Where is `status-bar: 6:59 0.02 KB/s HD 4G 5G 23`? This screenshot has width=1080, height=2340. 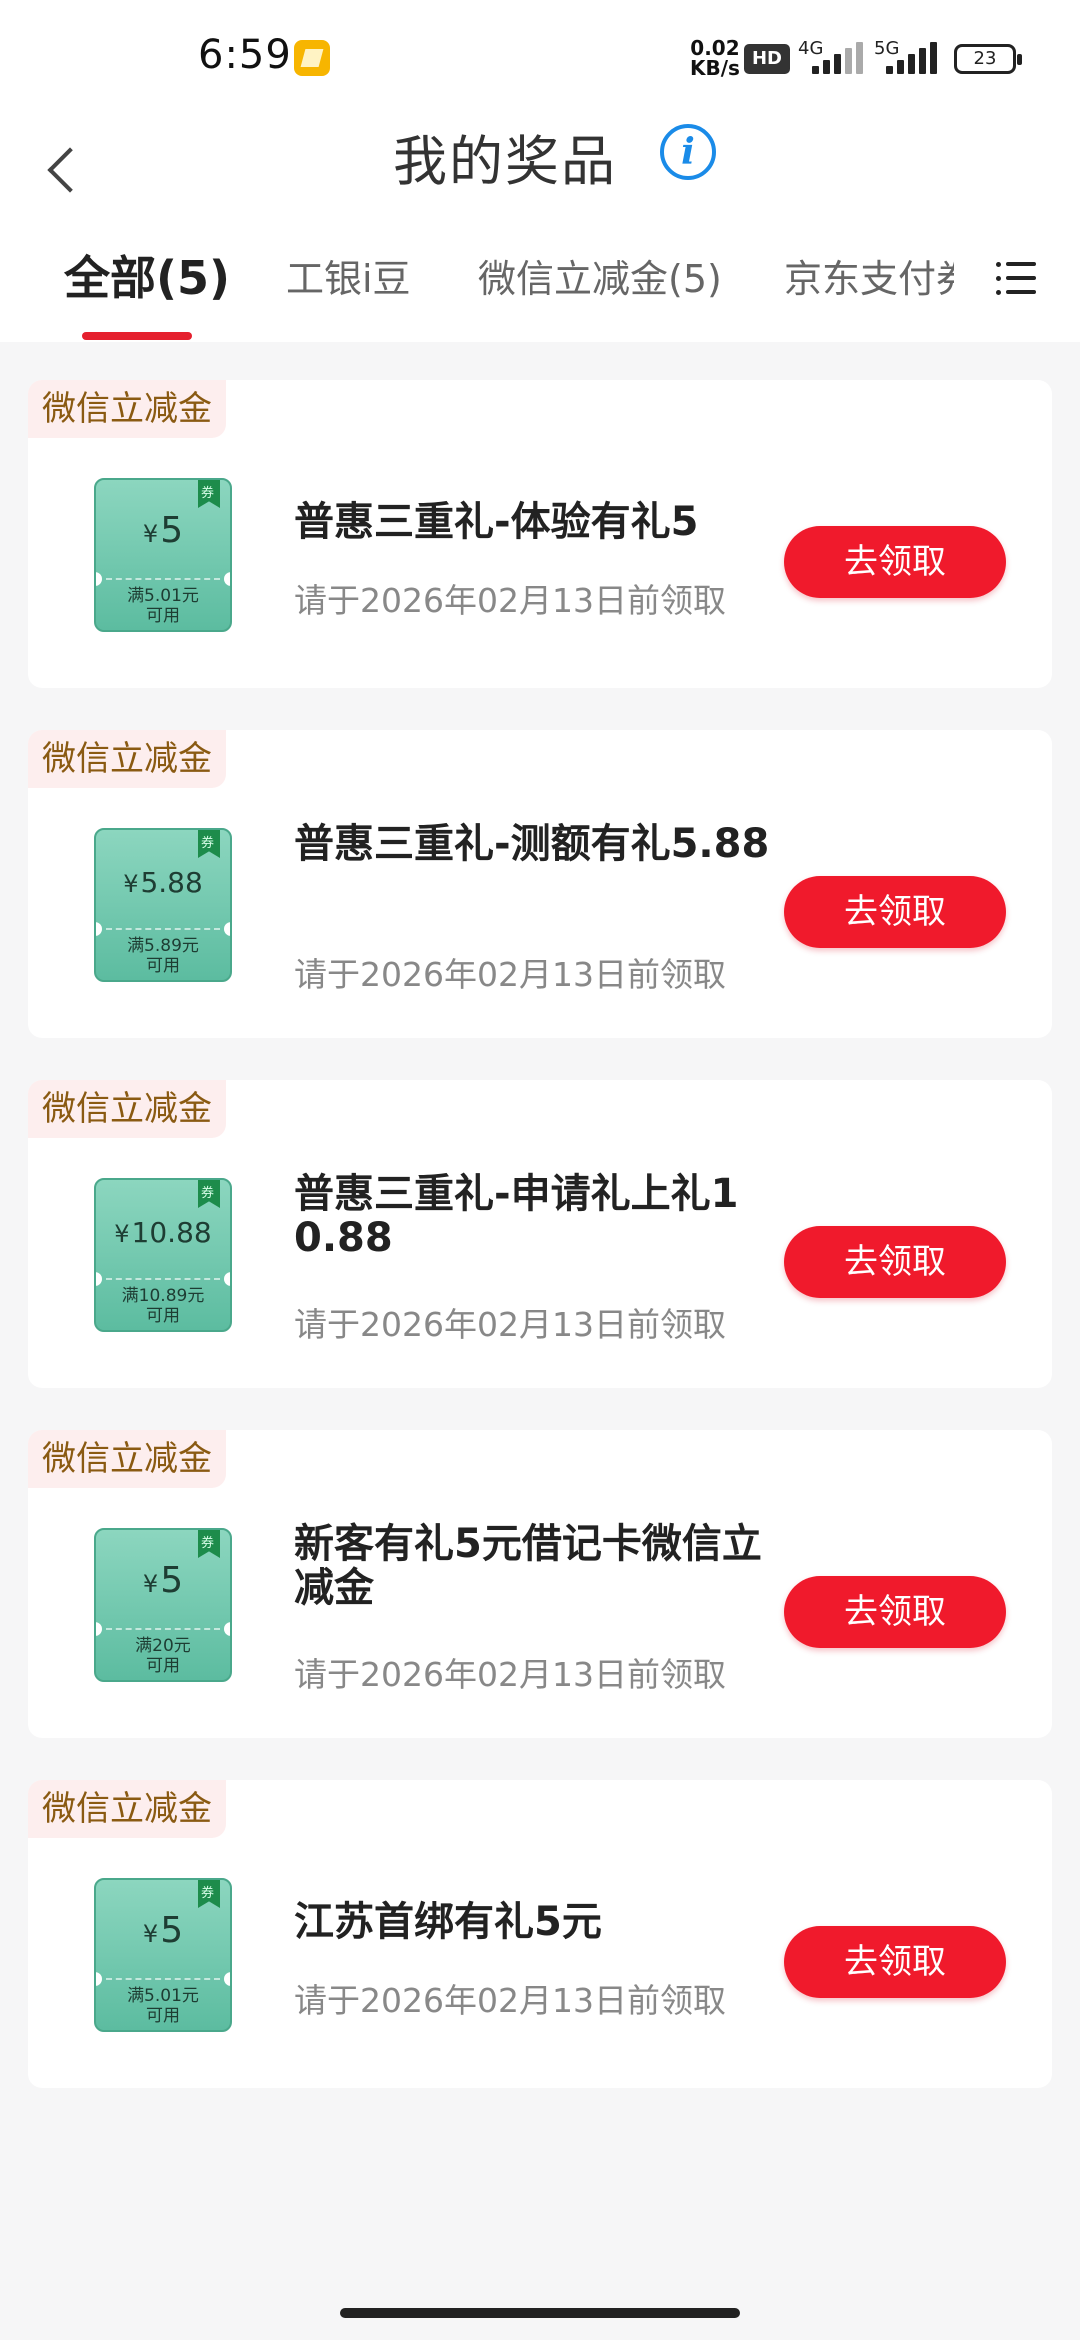
status-bar: 6:59 0.02 KB/s HD 4G 5G 23 is located at coordinates (540, 55).